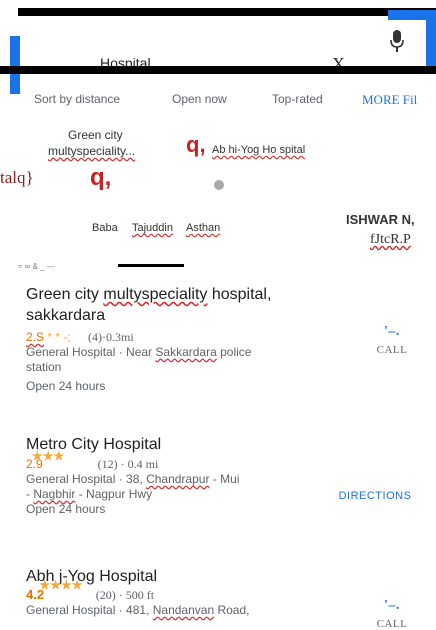 This screenshot has width=436, height=630. I want to click on filter-top-rated: Top-rated, so click(297, 99).